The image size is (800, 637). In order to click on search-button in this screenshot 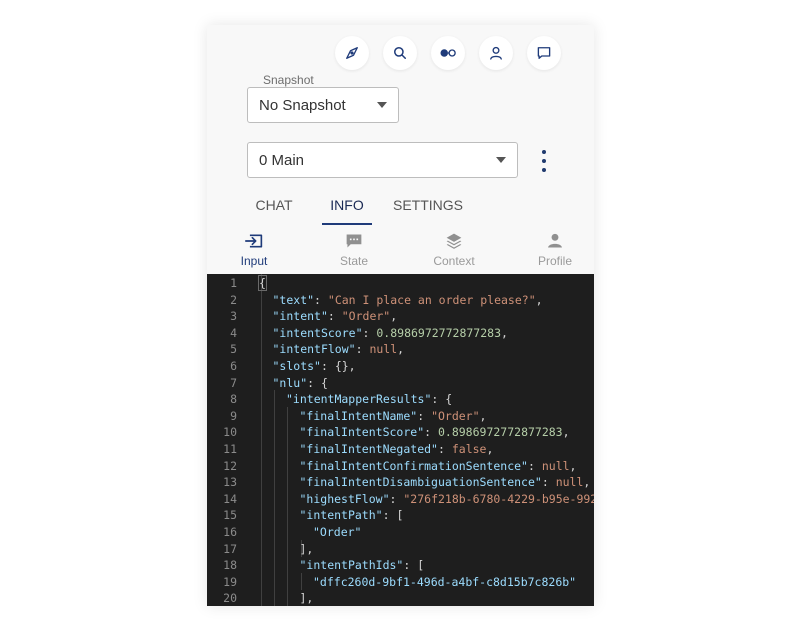, I will do `click(400, 53)`.